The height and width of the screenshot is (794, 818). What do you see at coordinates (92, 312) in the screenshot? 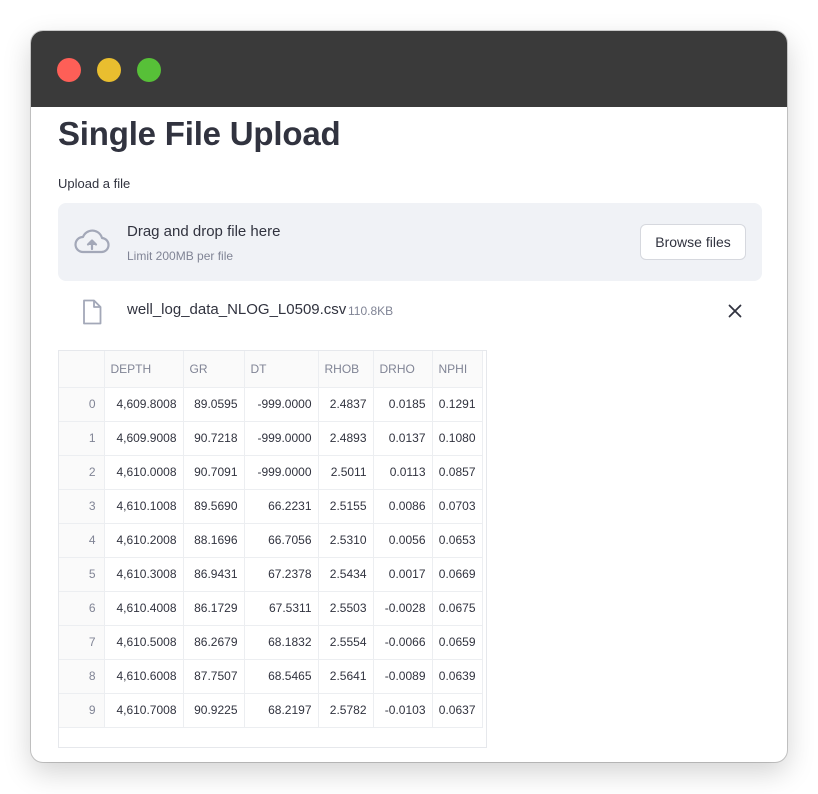
I see `file-icon` at bounding box center [92, 312].